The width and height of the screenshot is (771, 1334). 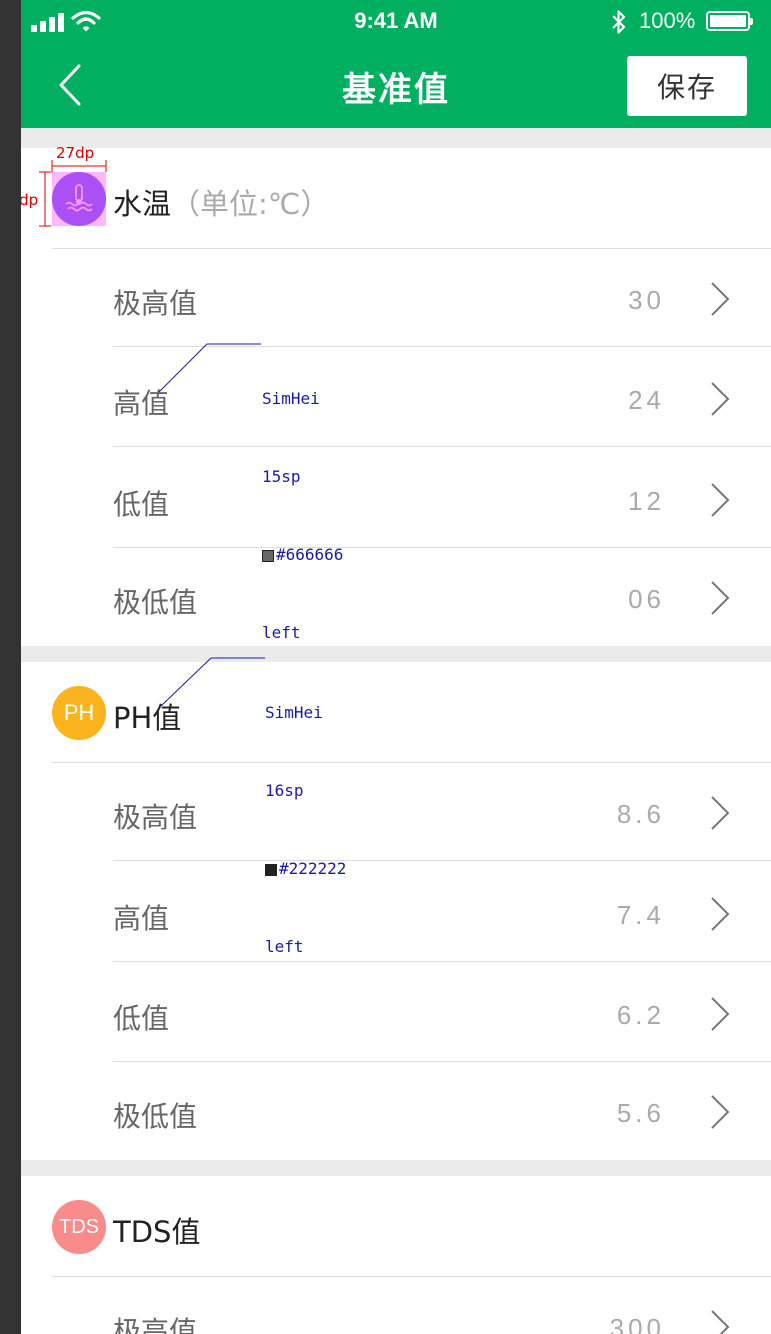 I want to click on section-header: PH PH值, so click(x=396, y=712).